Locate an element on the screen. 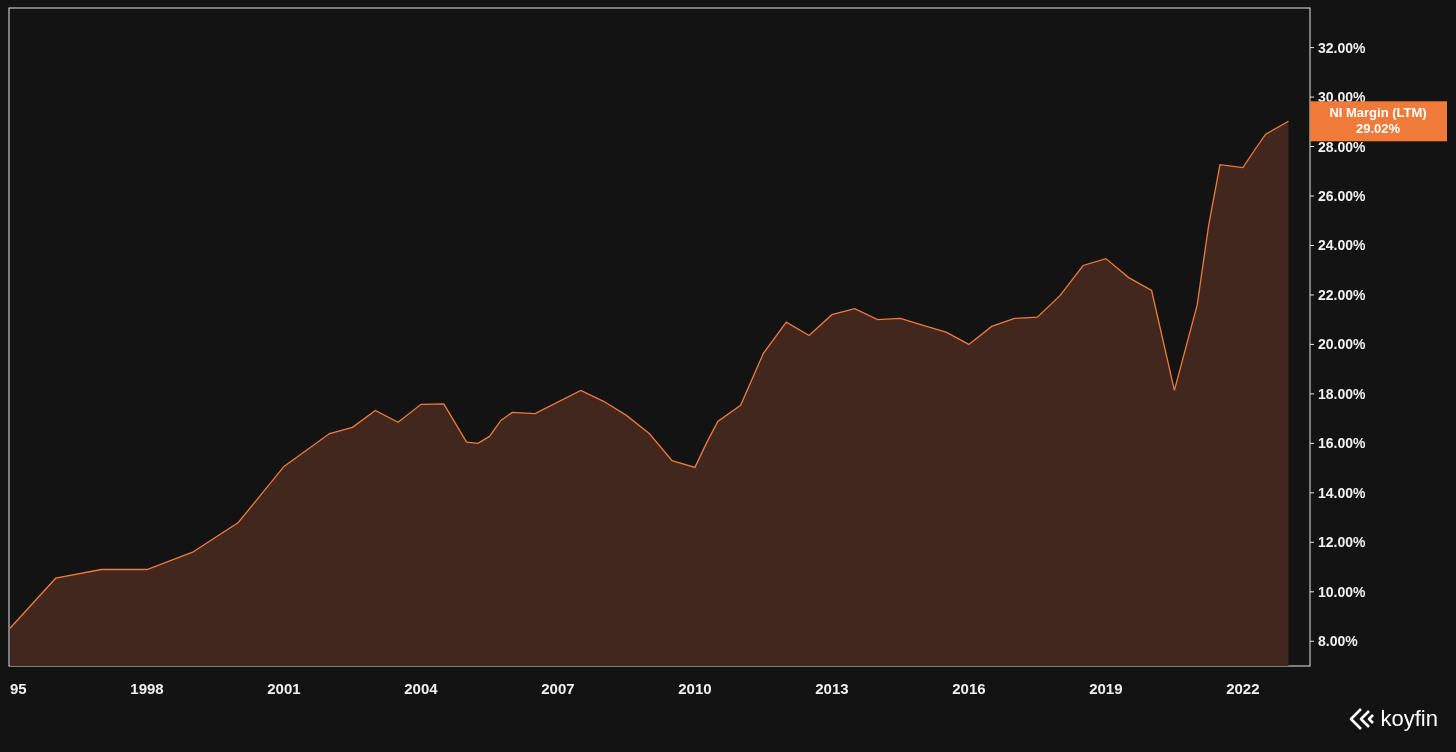  series-name: NI Margin (LTM) is located at coordinates (1378, 113).